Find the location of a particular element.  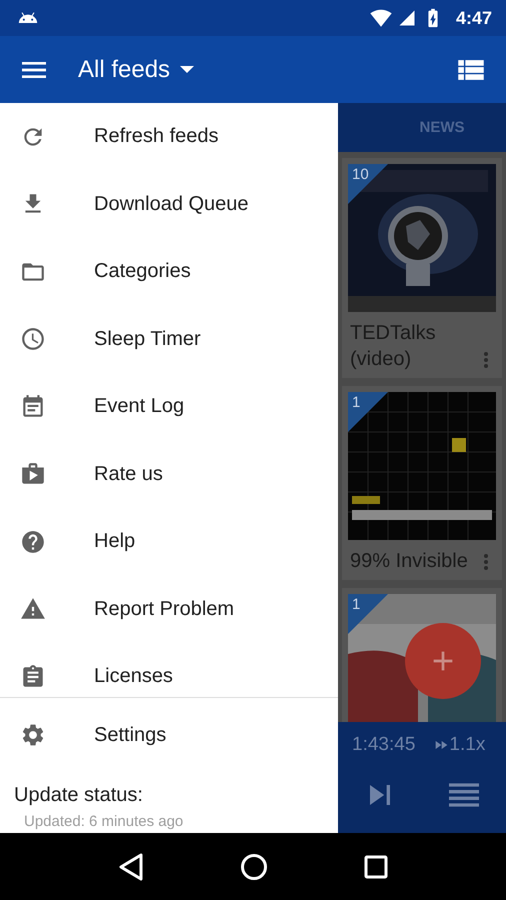

clock: 4:47 is located at coordinates (474, 18).